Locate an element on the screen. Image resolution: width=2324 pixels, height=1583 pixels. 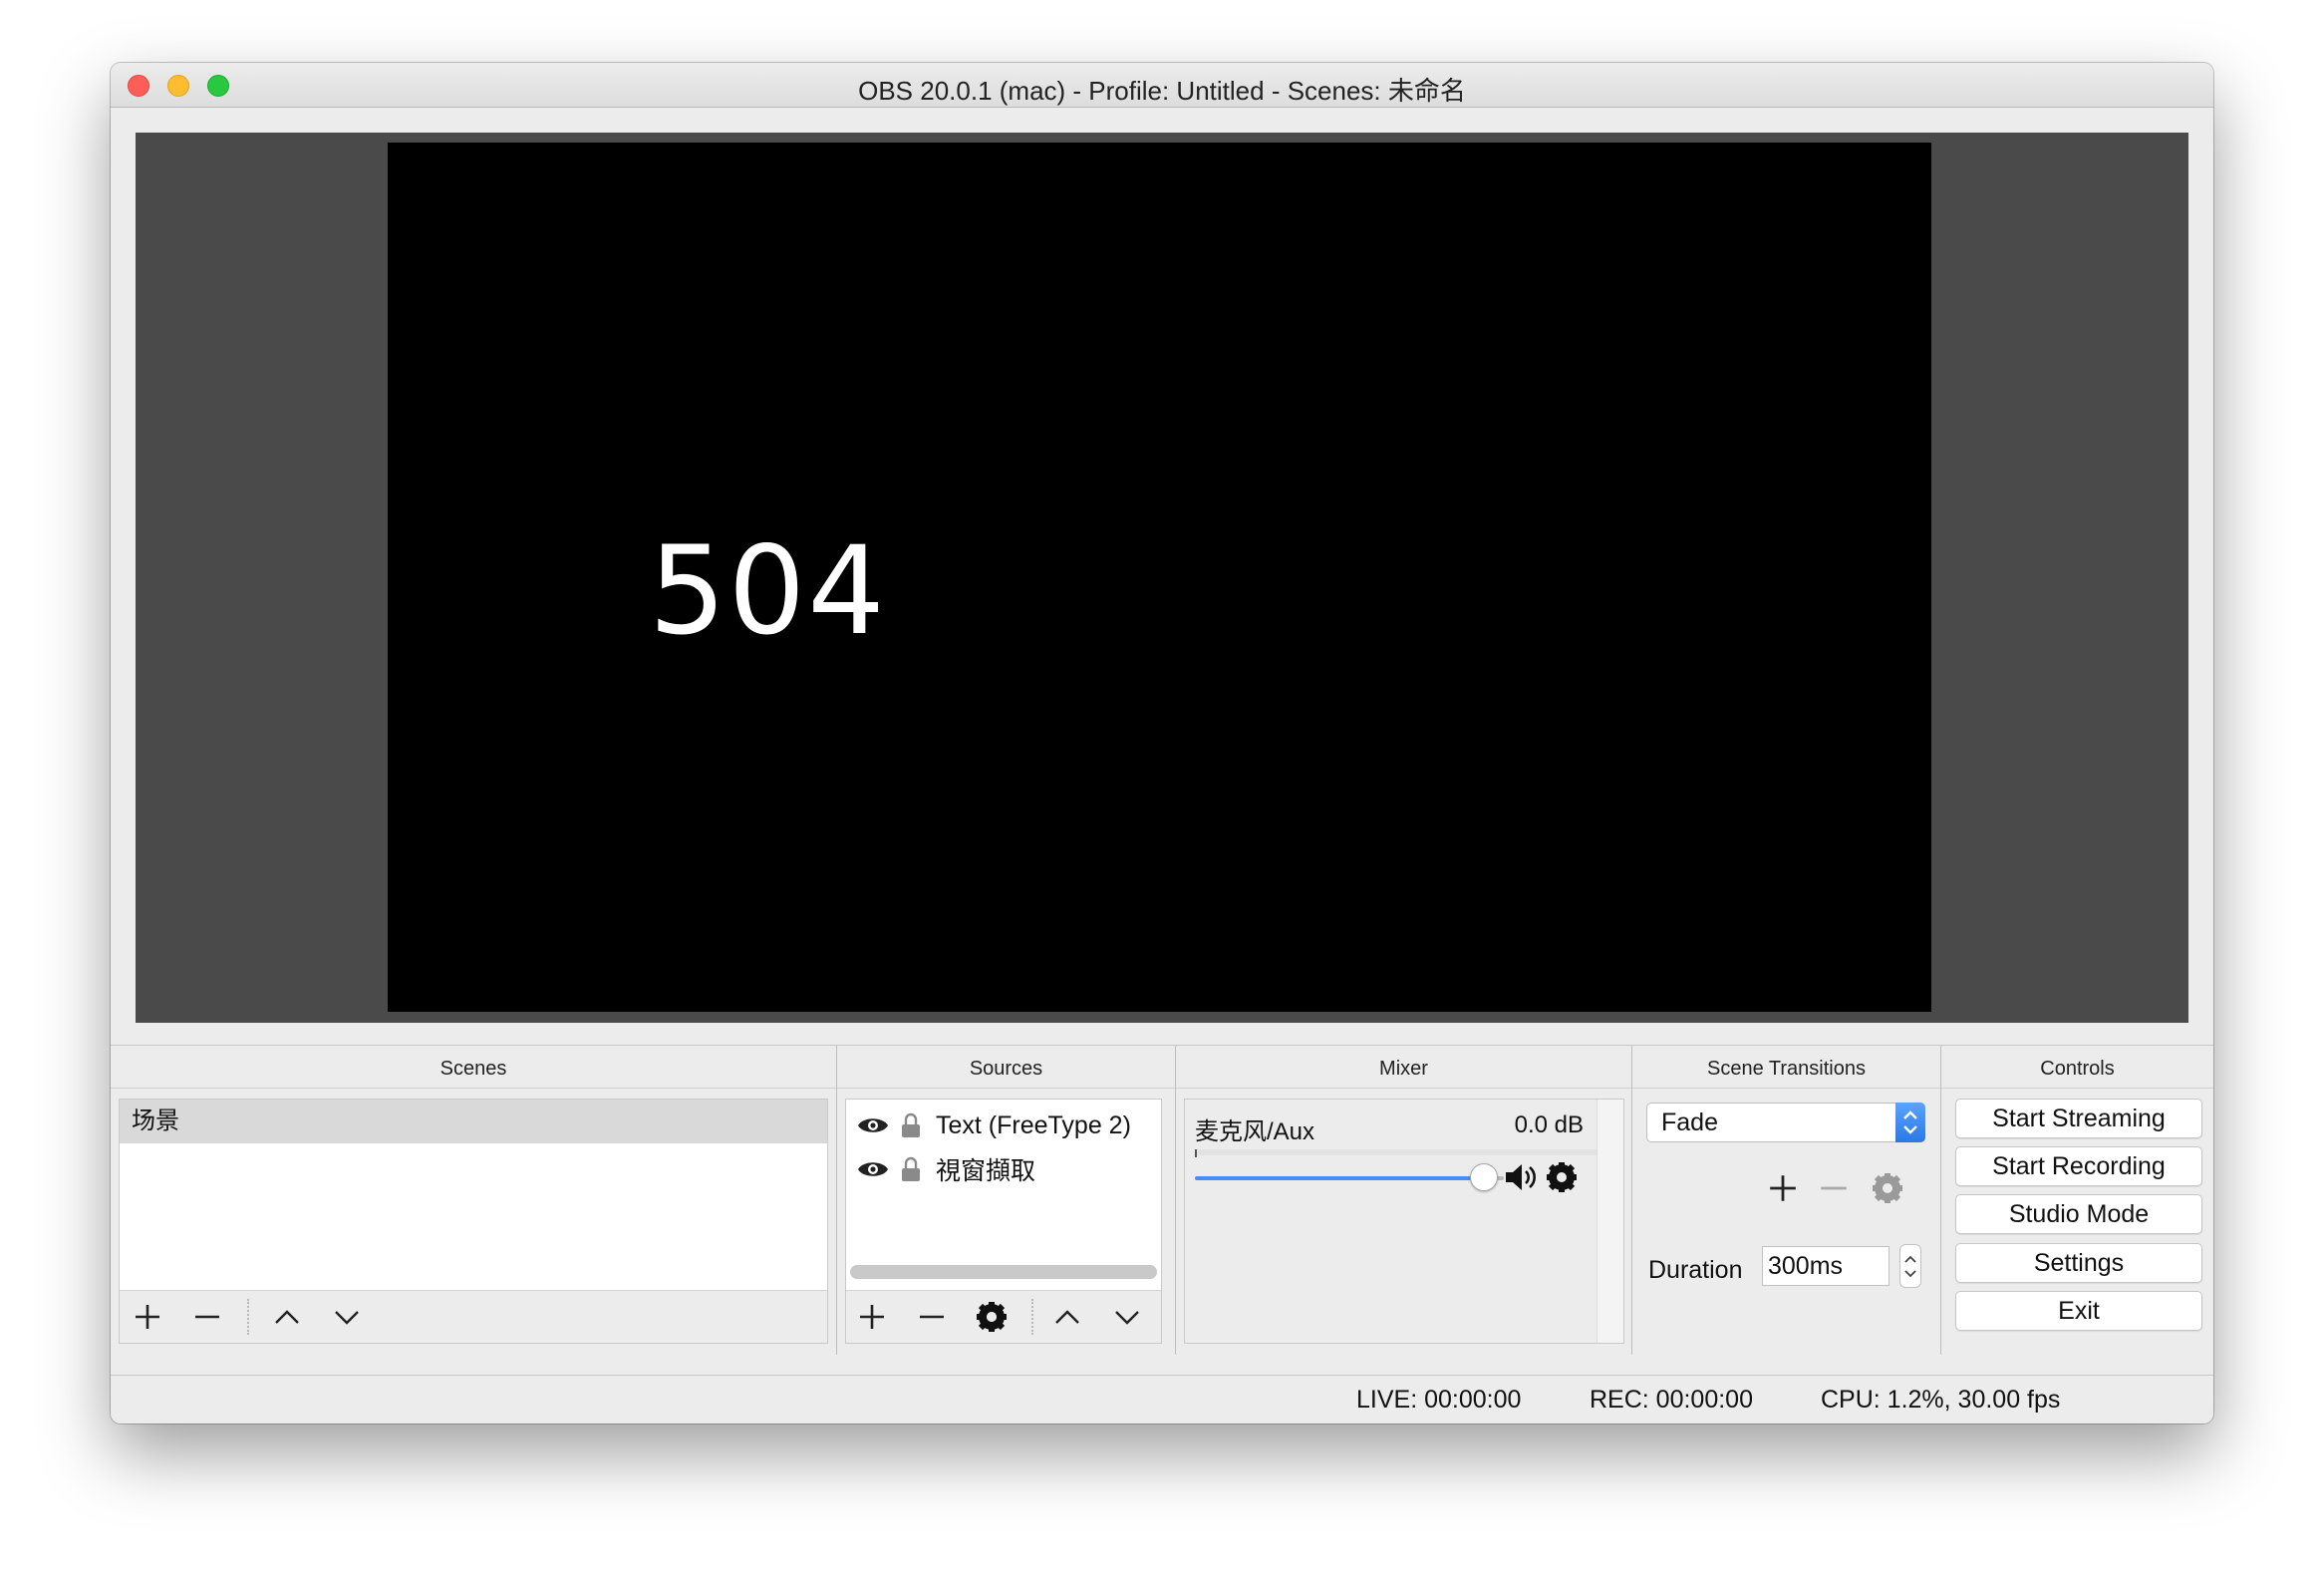
move-source-down-button is located at coordinates (1127, 1317).